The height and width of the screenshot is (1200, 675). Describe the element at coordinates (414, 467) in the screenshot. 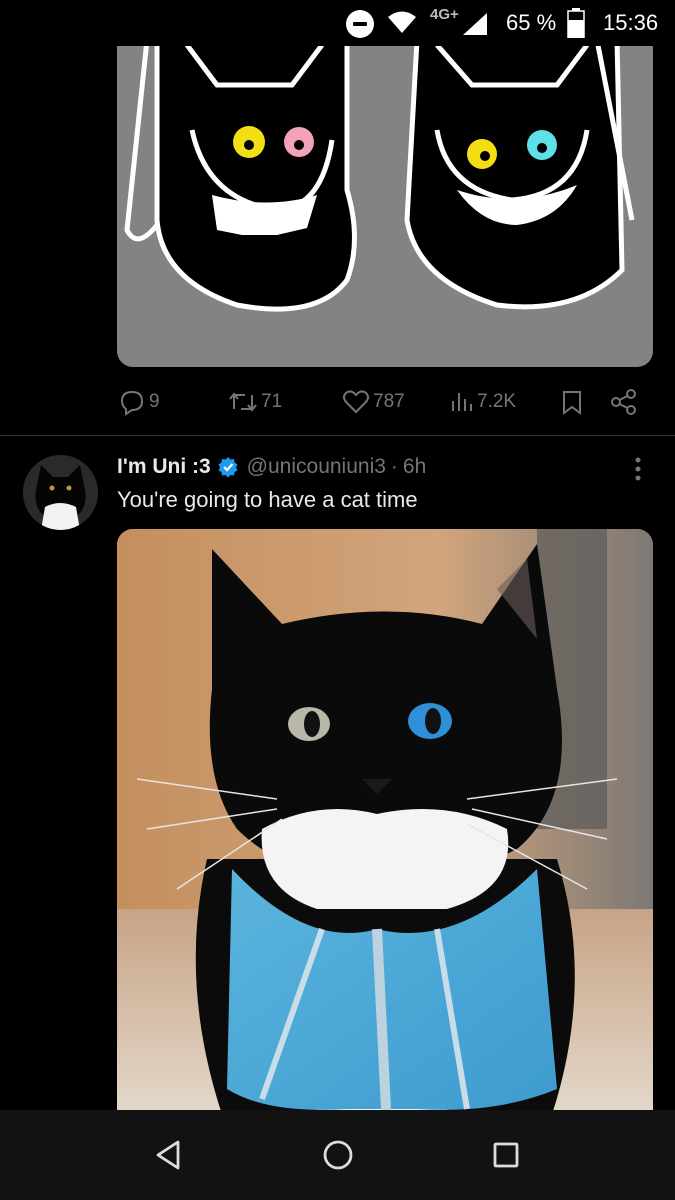

I see `timestamp: 6h` at that location.